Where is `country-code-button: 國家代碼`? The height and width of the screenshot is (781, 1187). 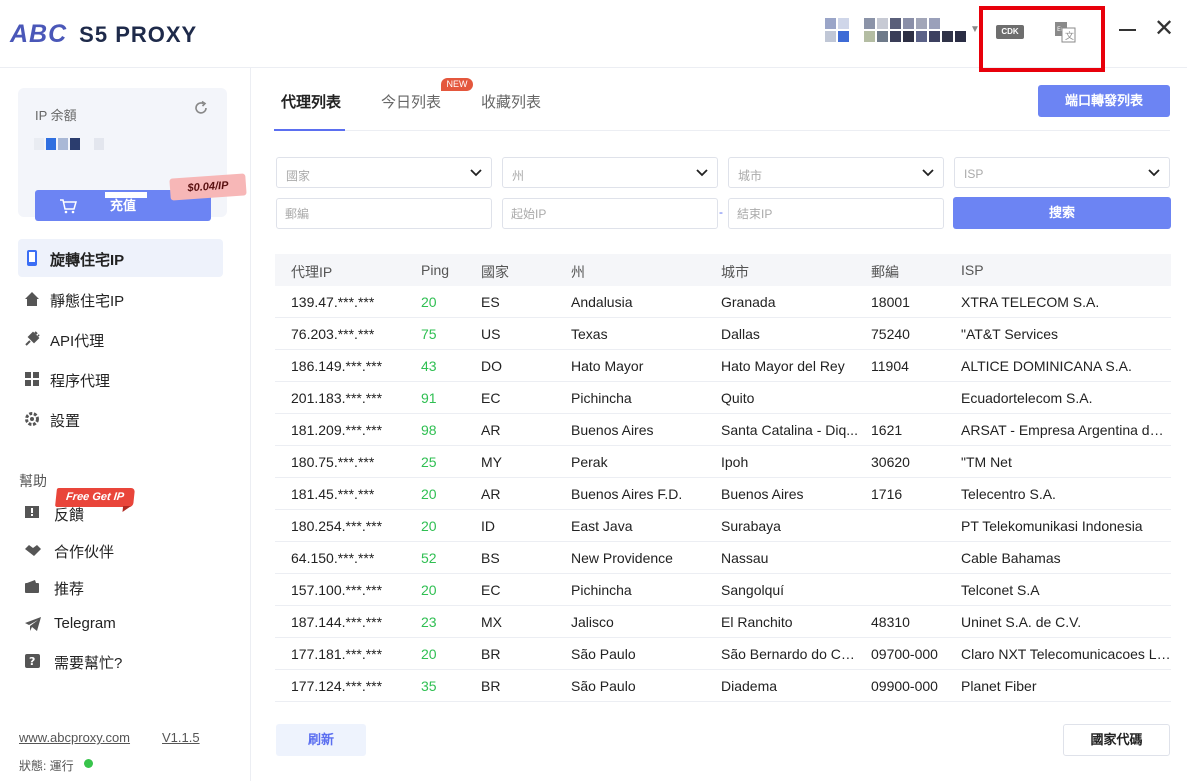 country-code-button: 國家代碼 is located at coordinates (1116, 740).